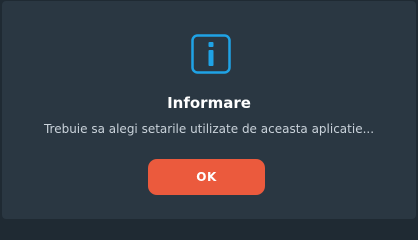  What do you see at coordinates (211, 54) in the screenshot?
I see `info-icon` at bounding box center [211, 54].